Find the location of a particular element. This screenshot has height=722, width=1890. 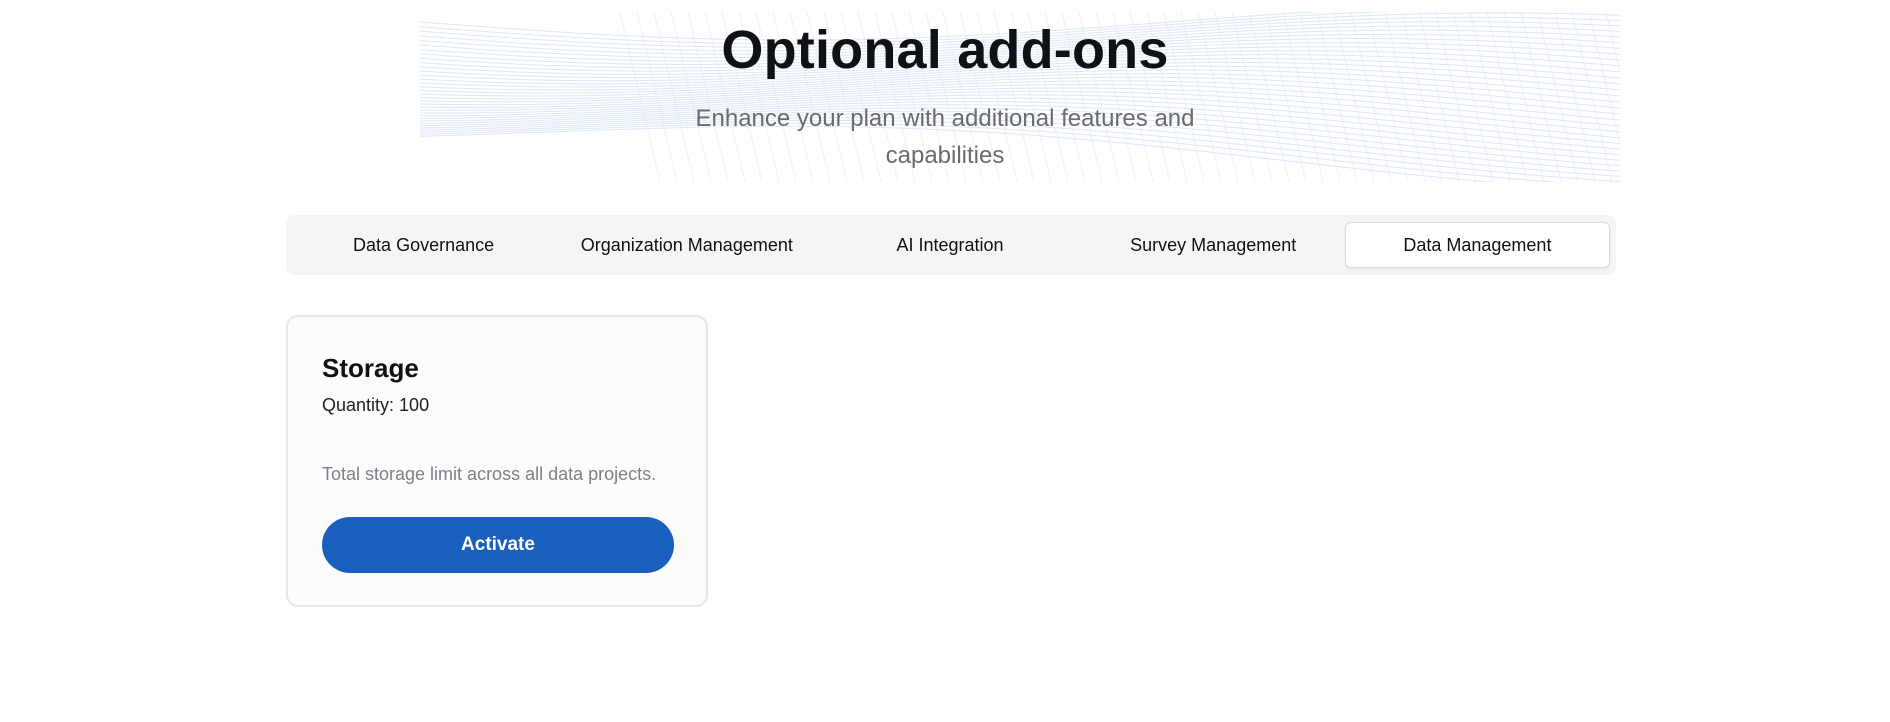

tab-ai-integration: AI Integration is located at coordinates (949, 245).